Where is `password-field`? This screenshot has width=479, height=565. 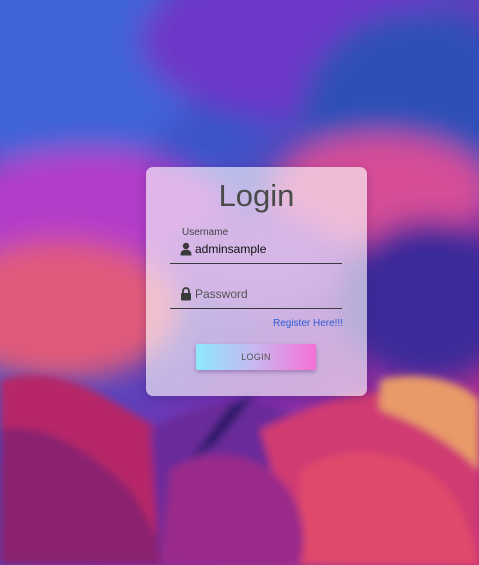 password-field is located at coordinates (256, 296).